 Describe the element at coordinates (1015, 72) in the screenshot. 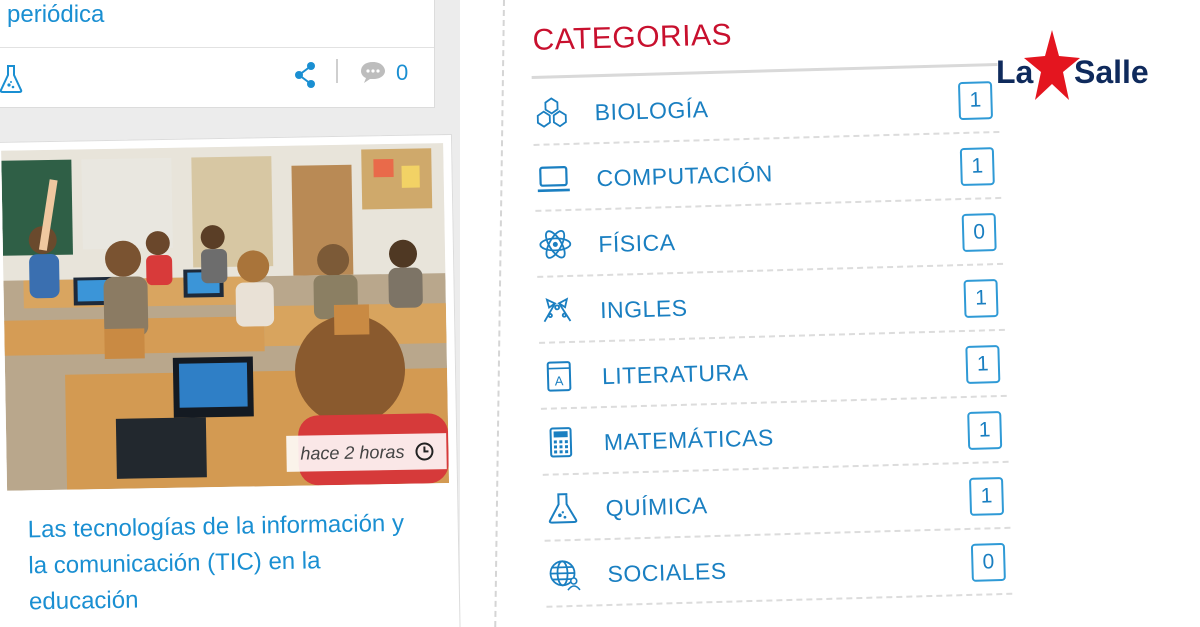

I see `logo-text-left: La` at that location.